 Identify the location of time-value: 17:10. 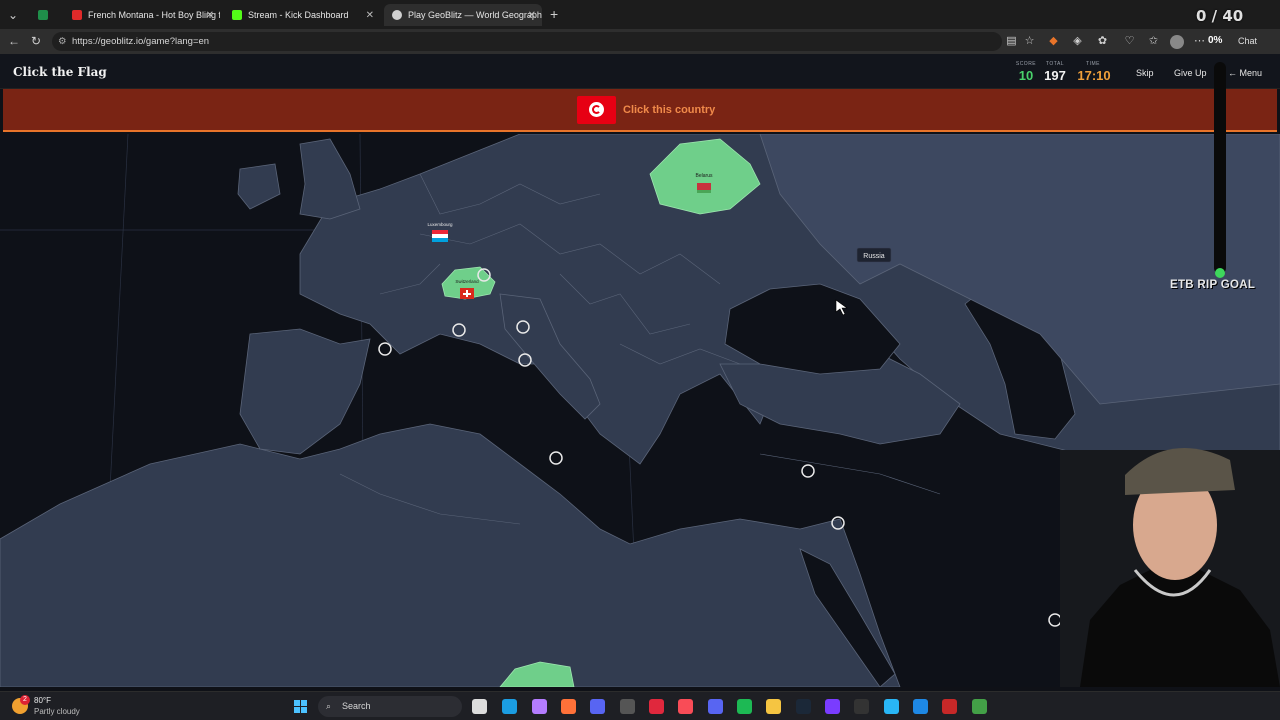
(1094, 75).